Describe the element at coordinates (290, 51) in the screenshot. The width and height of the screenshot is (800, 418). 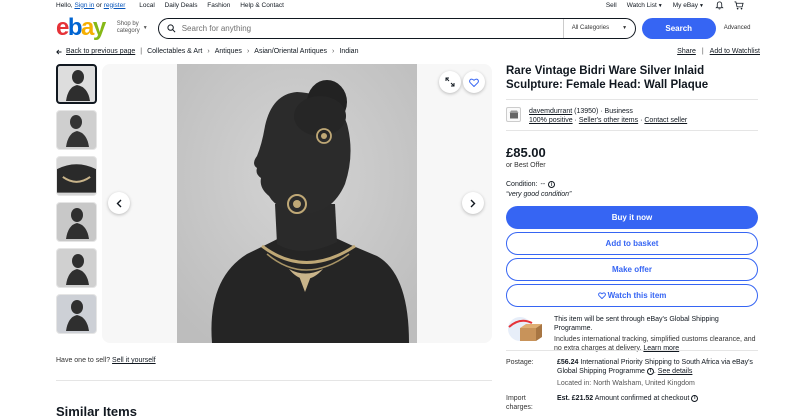
I see `breadcrumb-item: Asian/Oriental Antiques` at that location.